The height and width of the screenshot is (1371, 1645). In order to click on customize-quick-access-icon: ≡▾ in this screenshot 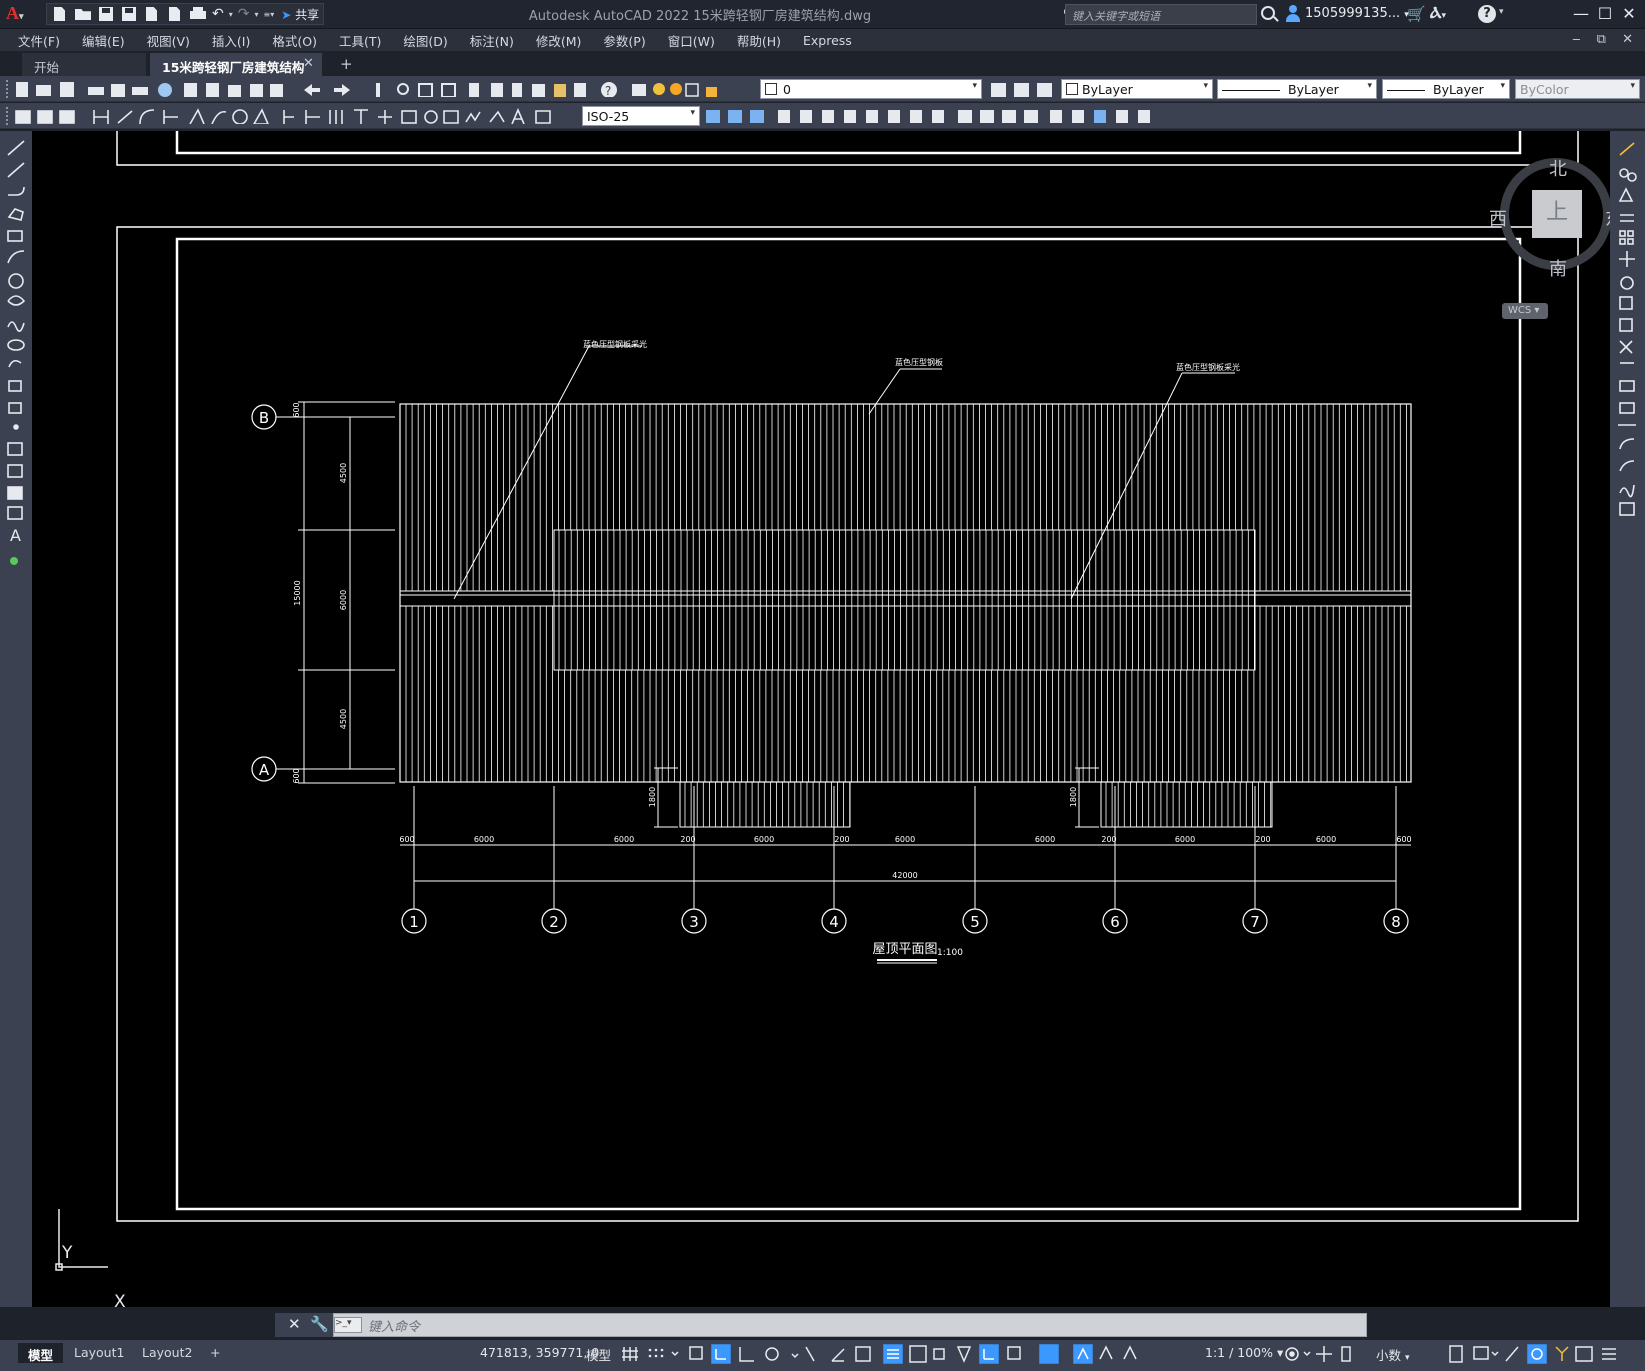, I will do `click(269, 14)`.